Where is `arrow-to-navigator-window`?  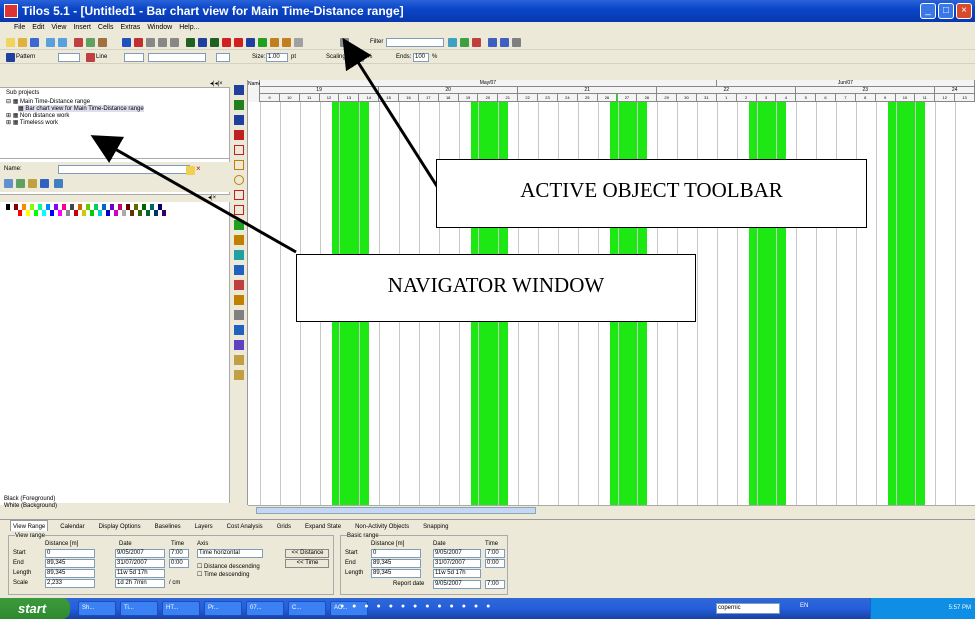 arrow-to-navigator-window is located at coordinates (193, 194).